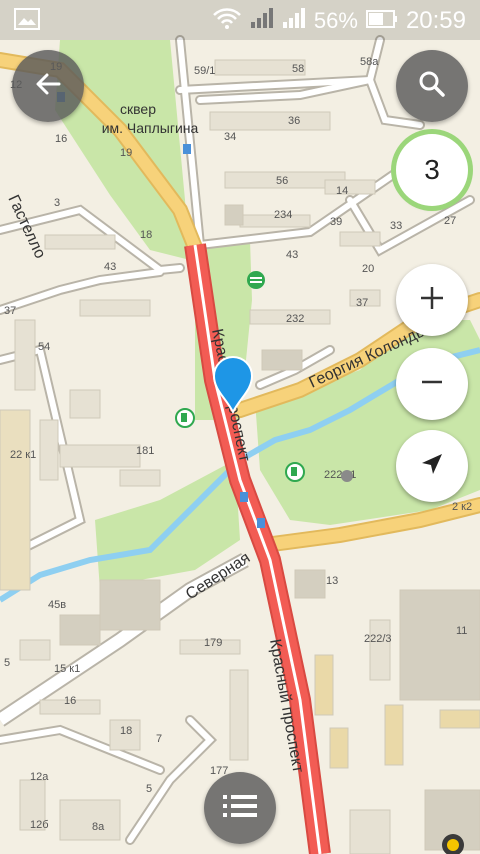  What do you see at coordinates (57, 605) in the screenshot?
I see `svg-text: 45в` at bounding box center [57, 605].